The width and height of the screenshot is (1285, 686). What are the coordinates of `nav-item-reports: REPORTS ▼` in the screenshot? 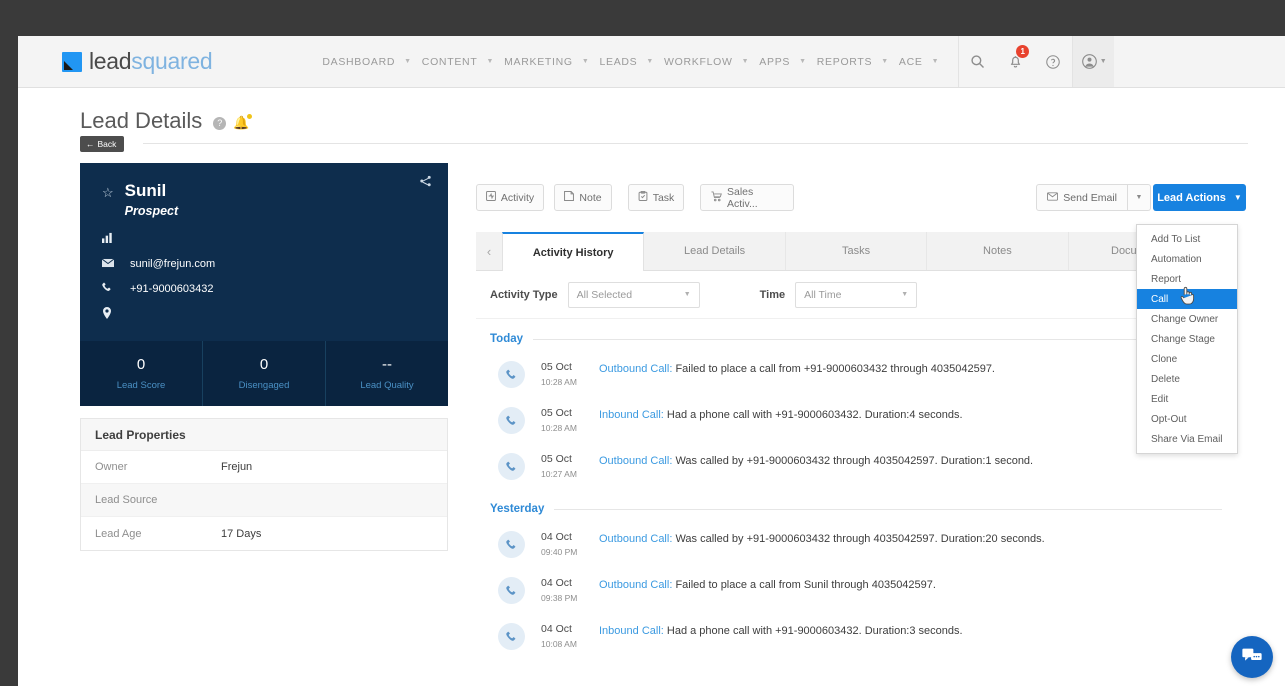 It's located at (853, 62).